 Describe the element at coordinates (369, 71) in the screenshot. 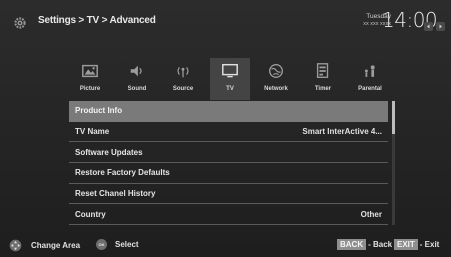

I see `parental-icon` at that location.